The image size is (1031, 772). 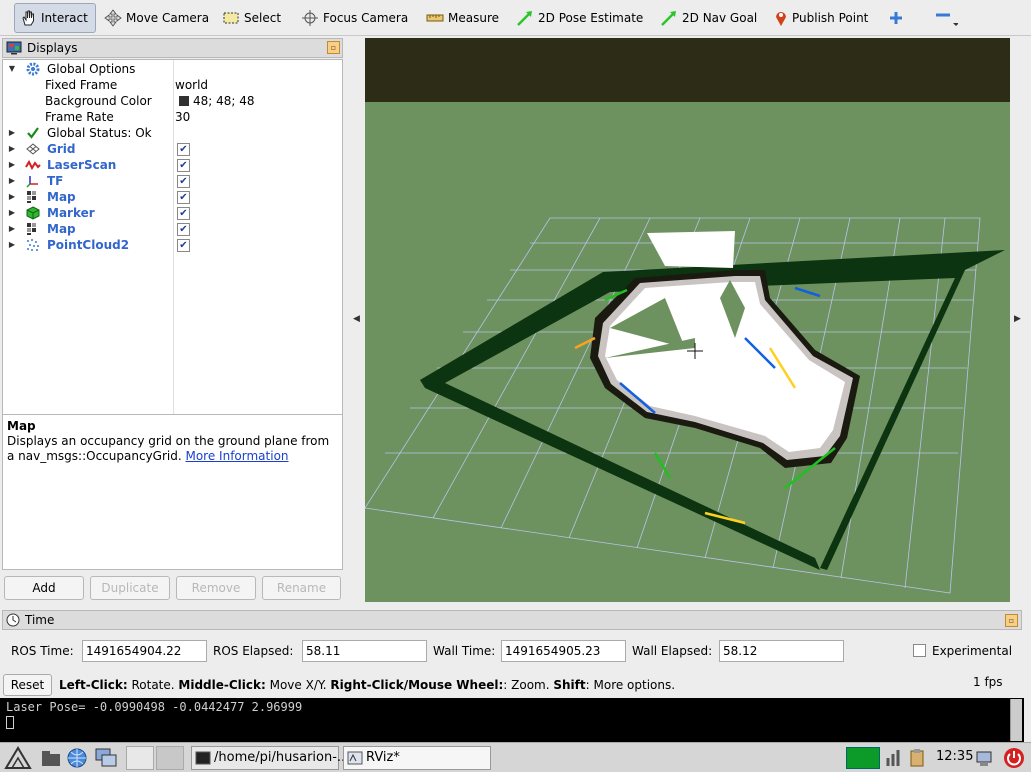 What do you see at coordinates (40, 620) in the screenshot?
I see `time-title: Time` at bounding box center [40, 620].